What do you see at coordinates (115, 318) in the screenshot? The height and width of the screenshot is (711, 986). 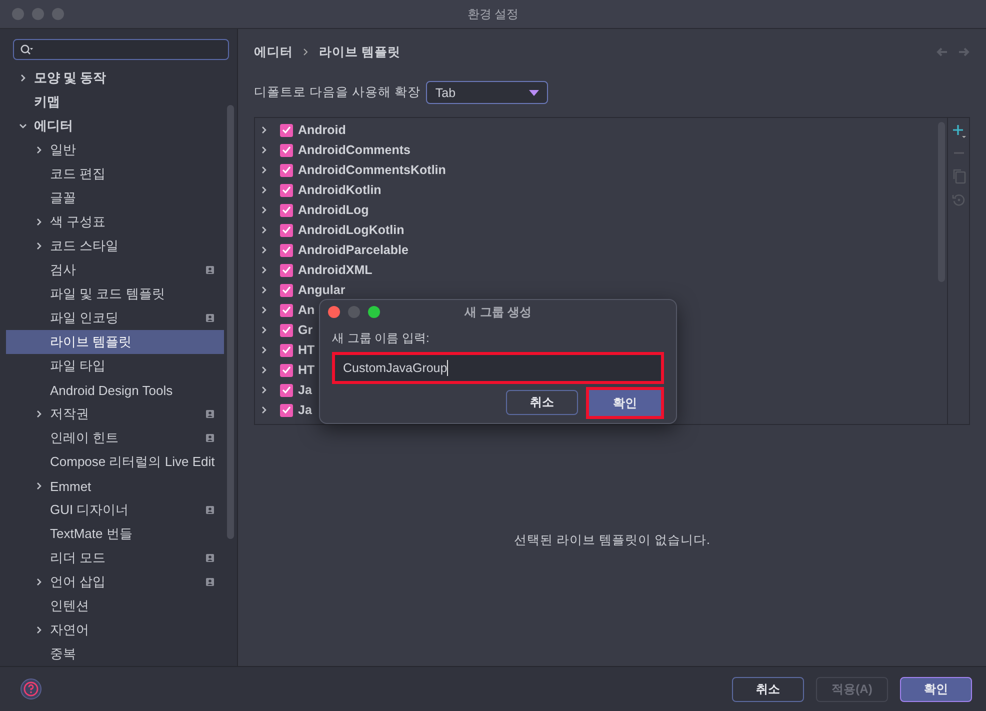 I see `sidebar-item: 파일 인코딩` at bounding box center [115, 318].